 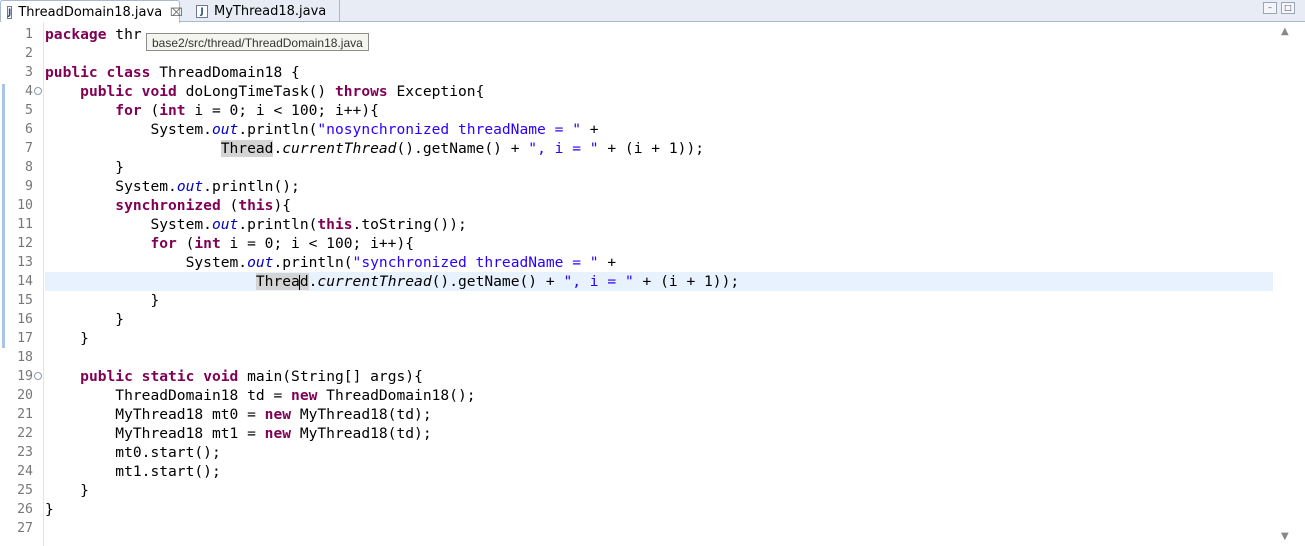 What do you see at coordinates (25, 262) in the screenshot?
I see `line-number: 13` at bounding box center [25, 262].